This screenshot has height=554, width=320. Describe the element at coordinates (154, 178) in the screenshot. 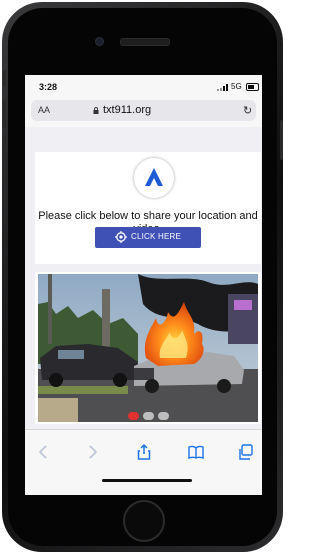

I see `txt911-logo` at that location.